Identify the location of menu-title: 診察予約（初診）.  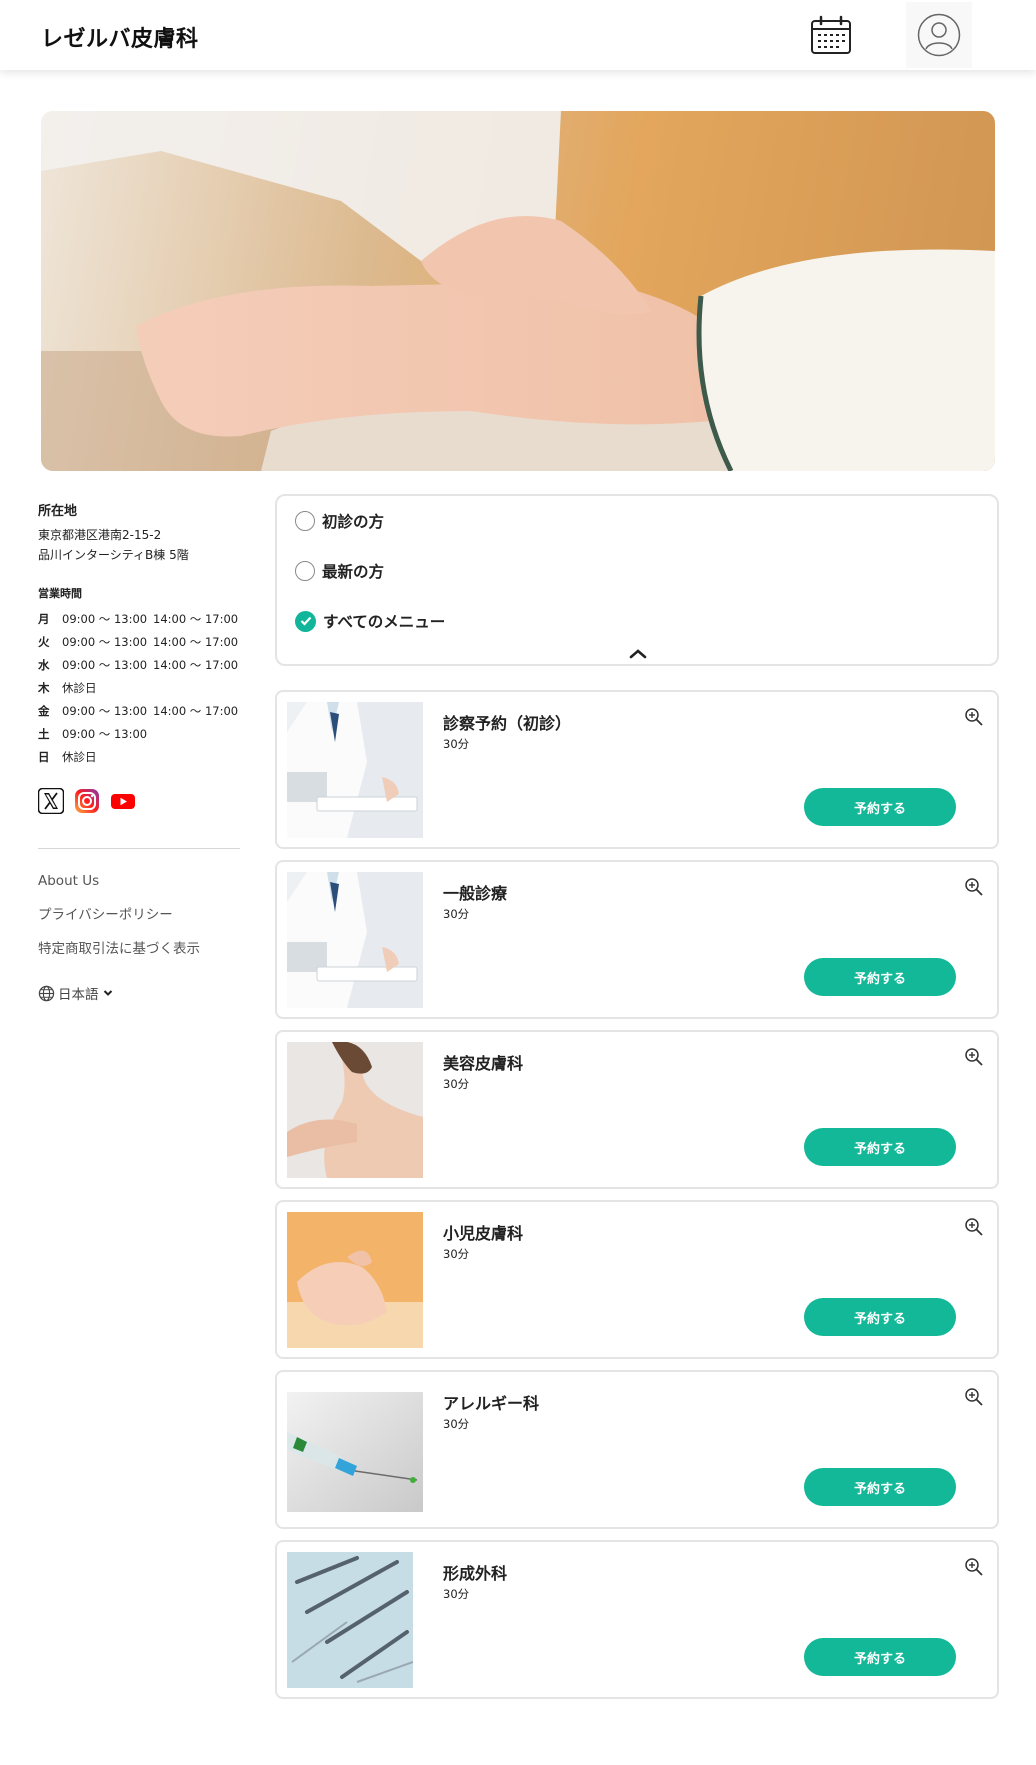
(507, 723).